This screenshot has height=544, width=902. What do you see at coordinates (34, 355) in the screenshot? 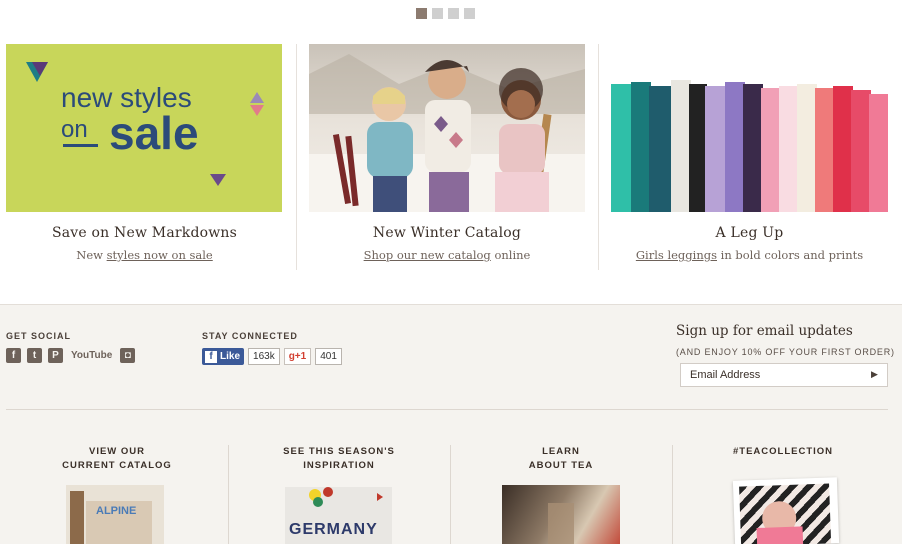
I see `twitter-icon: t` at bounding box center [34, 355].